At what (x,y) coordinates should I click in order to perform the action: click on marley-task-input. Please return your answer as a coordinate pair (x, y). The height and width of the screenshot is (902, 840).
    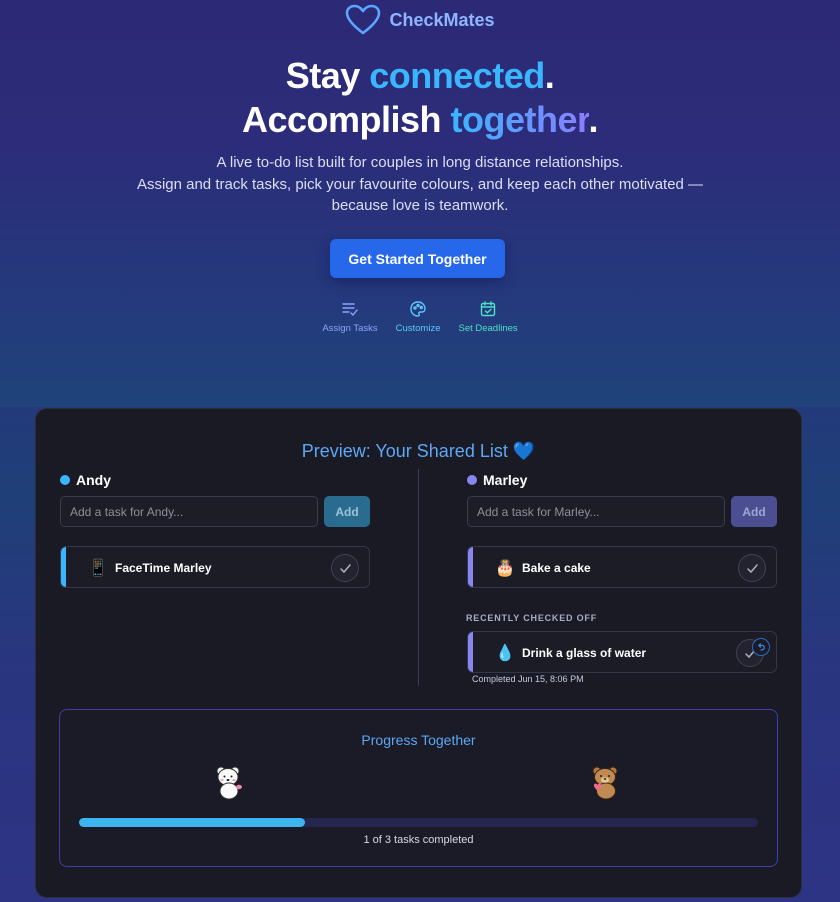
    Looking at the image, I should click on (596, 511).